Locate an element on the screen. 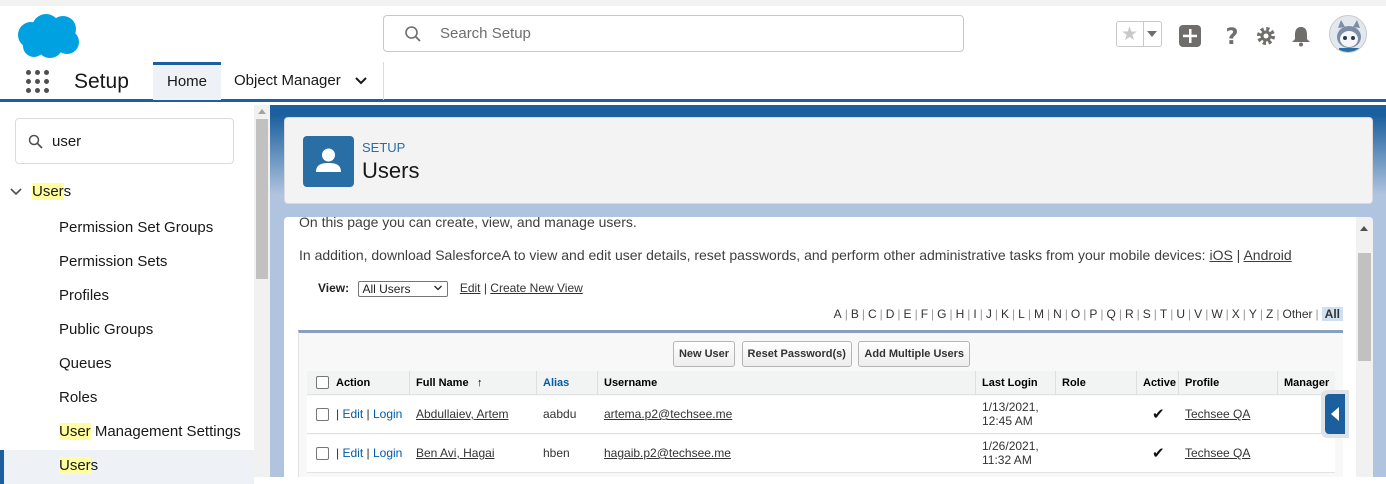 The width and height of the screenshot is (1386, 484). alphabet-letter-k: K is located at coordinates (1005, 314).